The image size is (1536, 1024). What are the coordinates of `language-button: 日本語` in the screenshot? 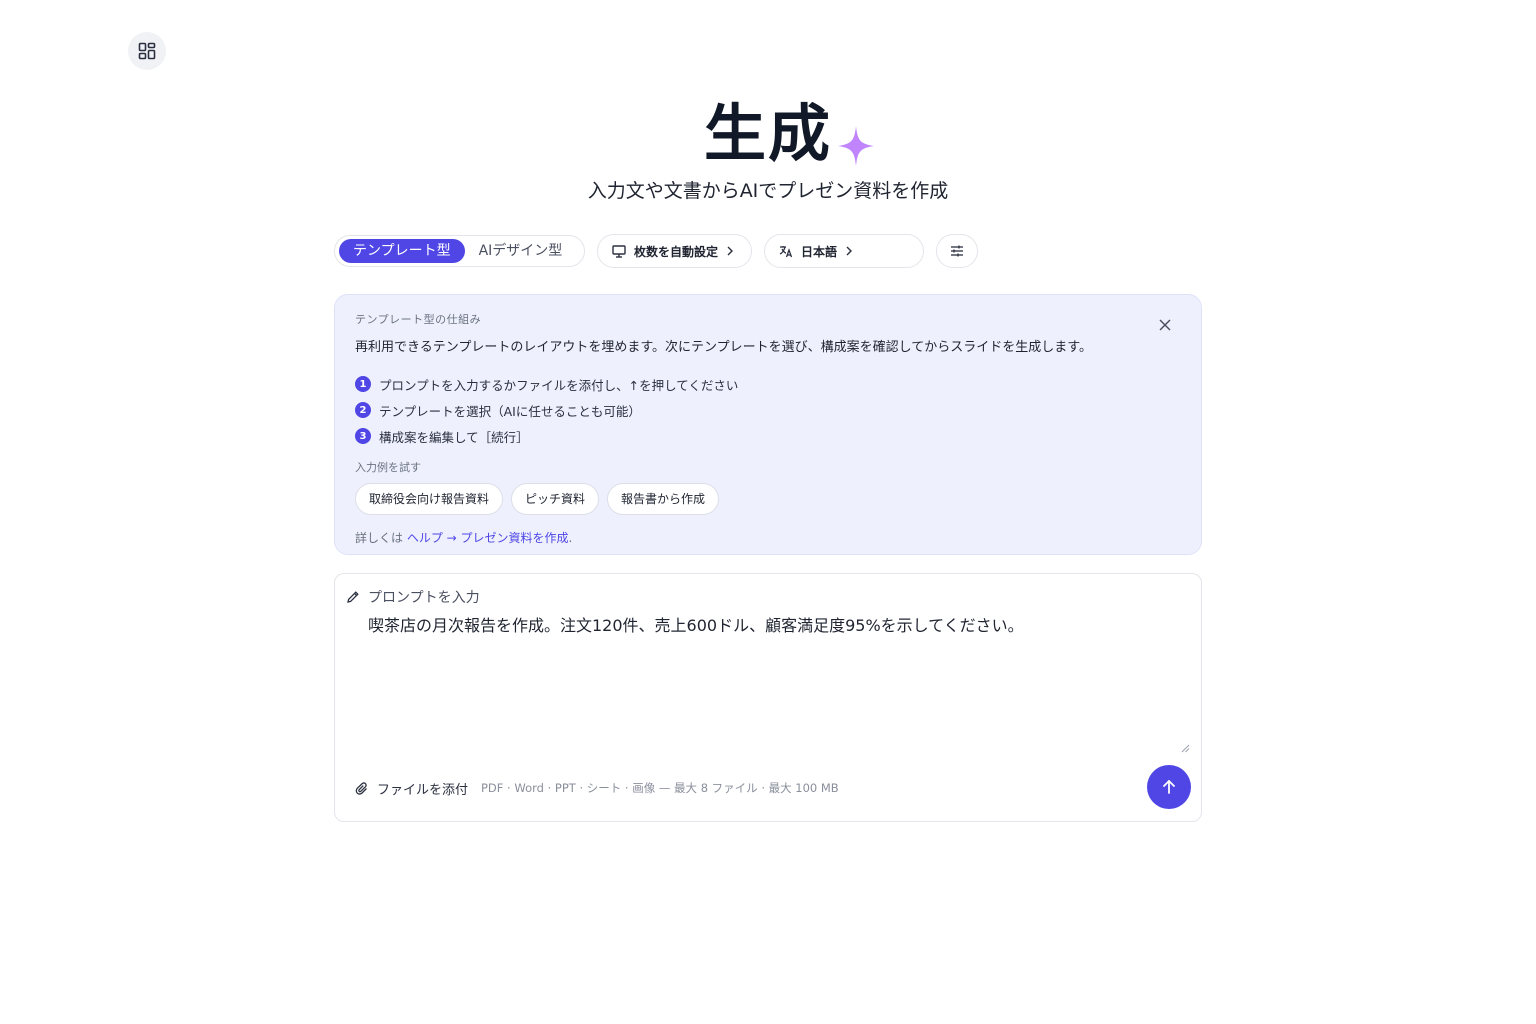 It's located at (844, 251).